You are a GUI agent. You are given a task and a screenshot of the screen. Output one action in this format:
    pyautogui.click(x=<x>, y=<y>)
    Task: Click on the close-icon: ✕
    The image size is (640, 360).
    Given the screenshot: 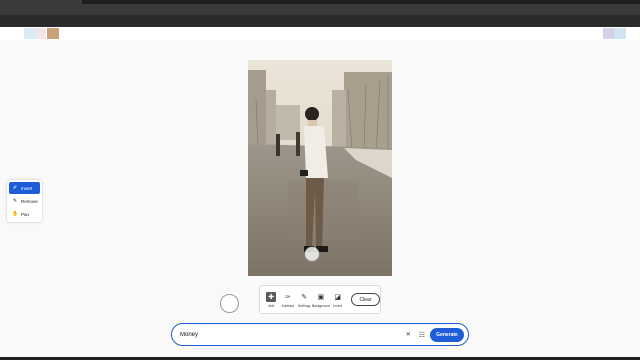 What is the action you would take?
    pyautogui.click(x=408, y=334)
    